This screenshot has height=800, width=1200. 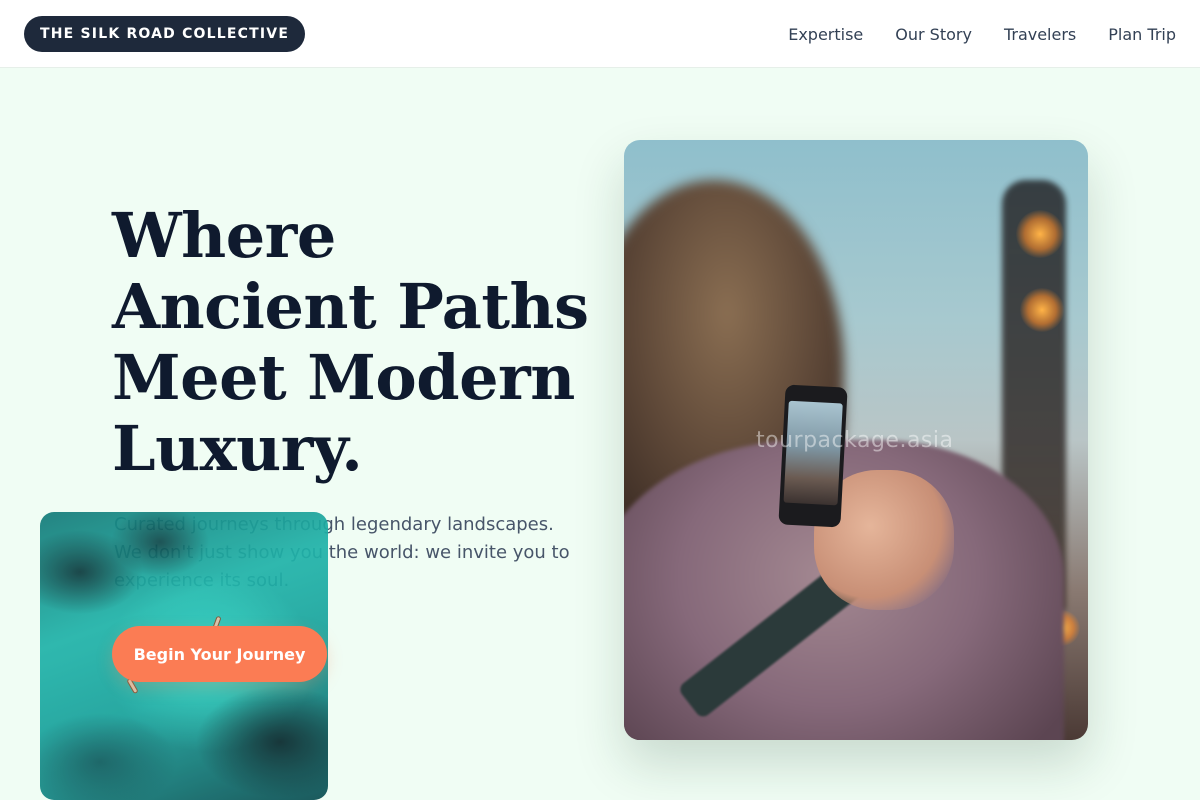 I want to click on nav-item-expertise: Expertise, so click(x=825, y=34).